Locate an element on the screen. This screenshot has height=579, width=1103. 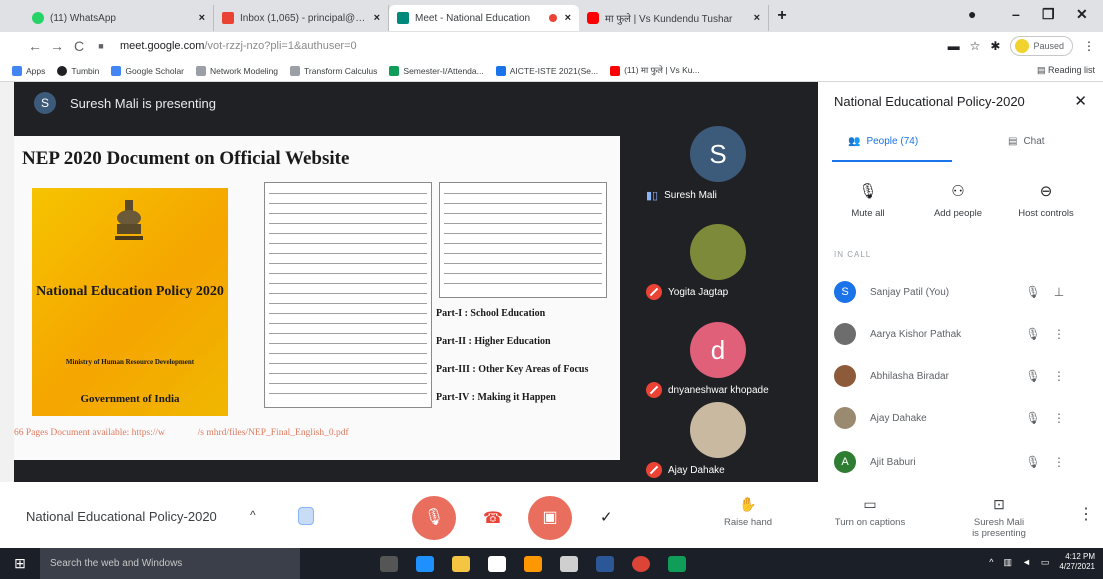
participant-row: Ajay Dahake 🎙 ⋮ is located at coordinates (965, 418).